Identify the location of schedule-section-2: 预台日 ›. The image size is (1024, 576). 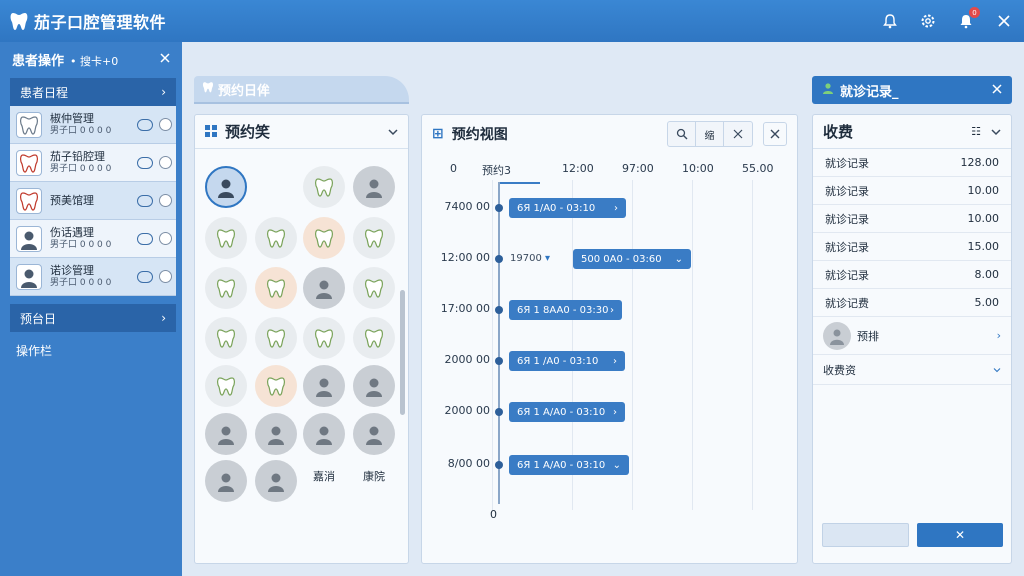
(93, 318).